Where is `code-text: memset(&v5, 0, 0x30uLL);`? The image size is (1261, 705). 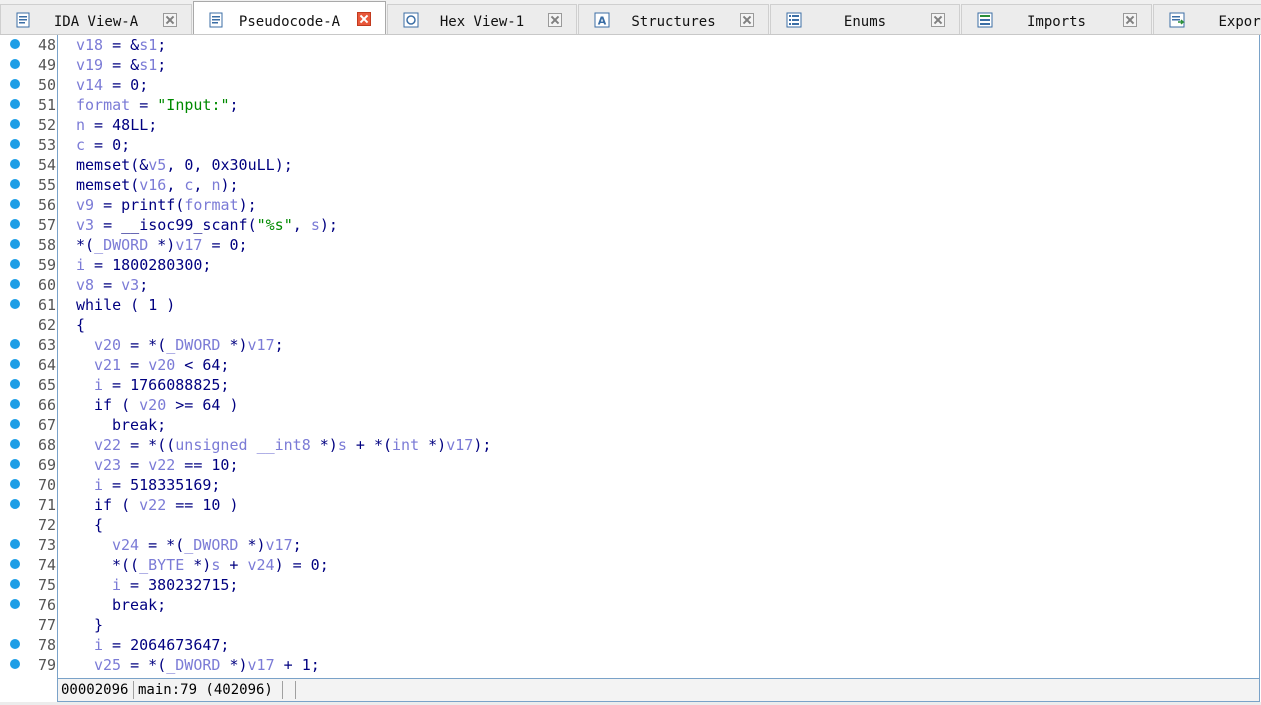 code-text: memset(&v5, 0, 0x30uLL); is located at coordinates (184, 165).